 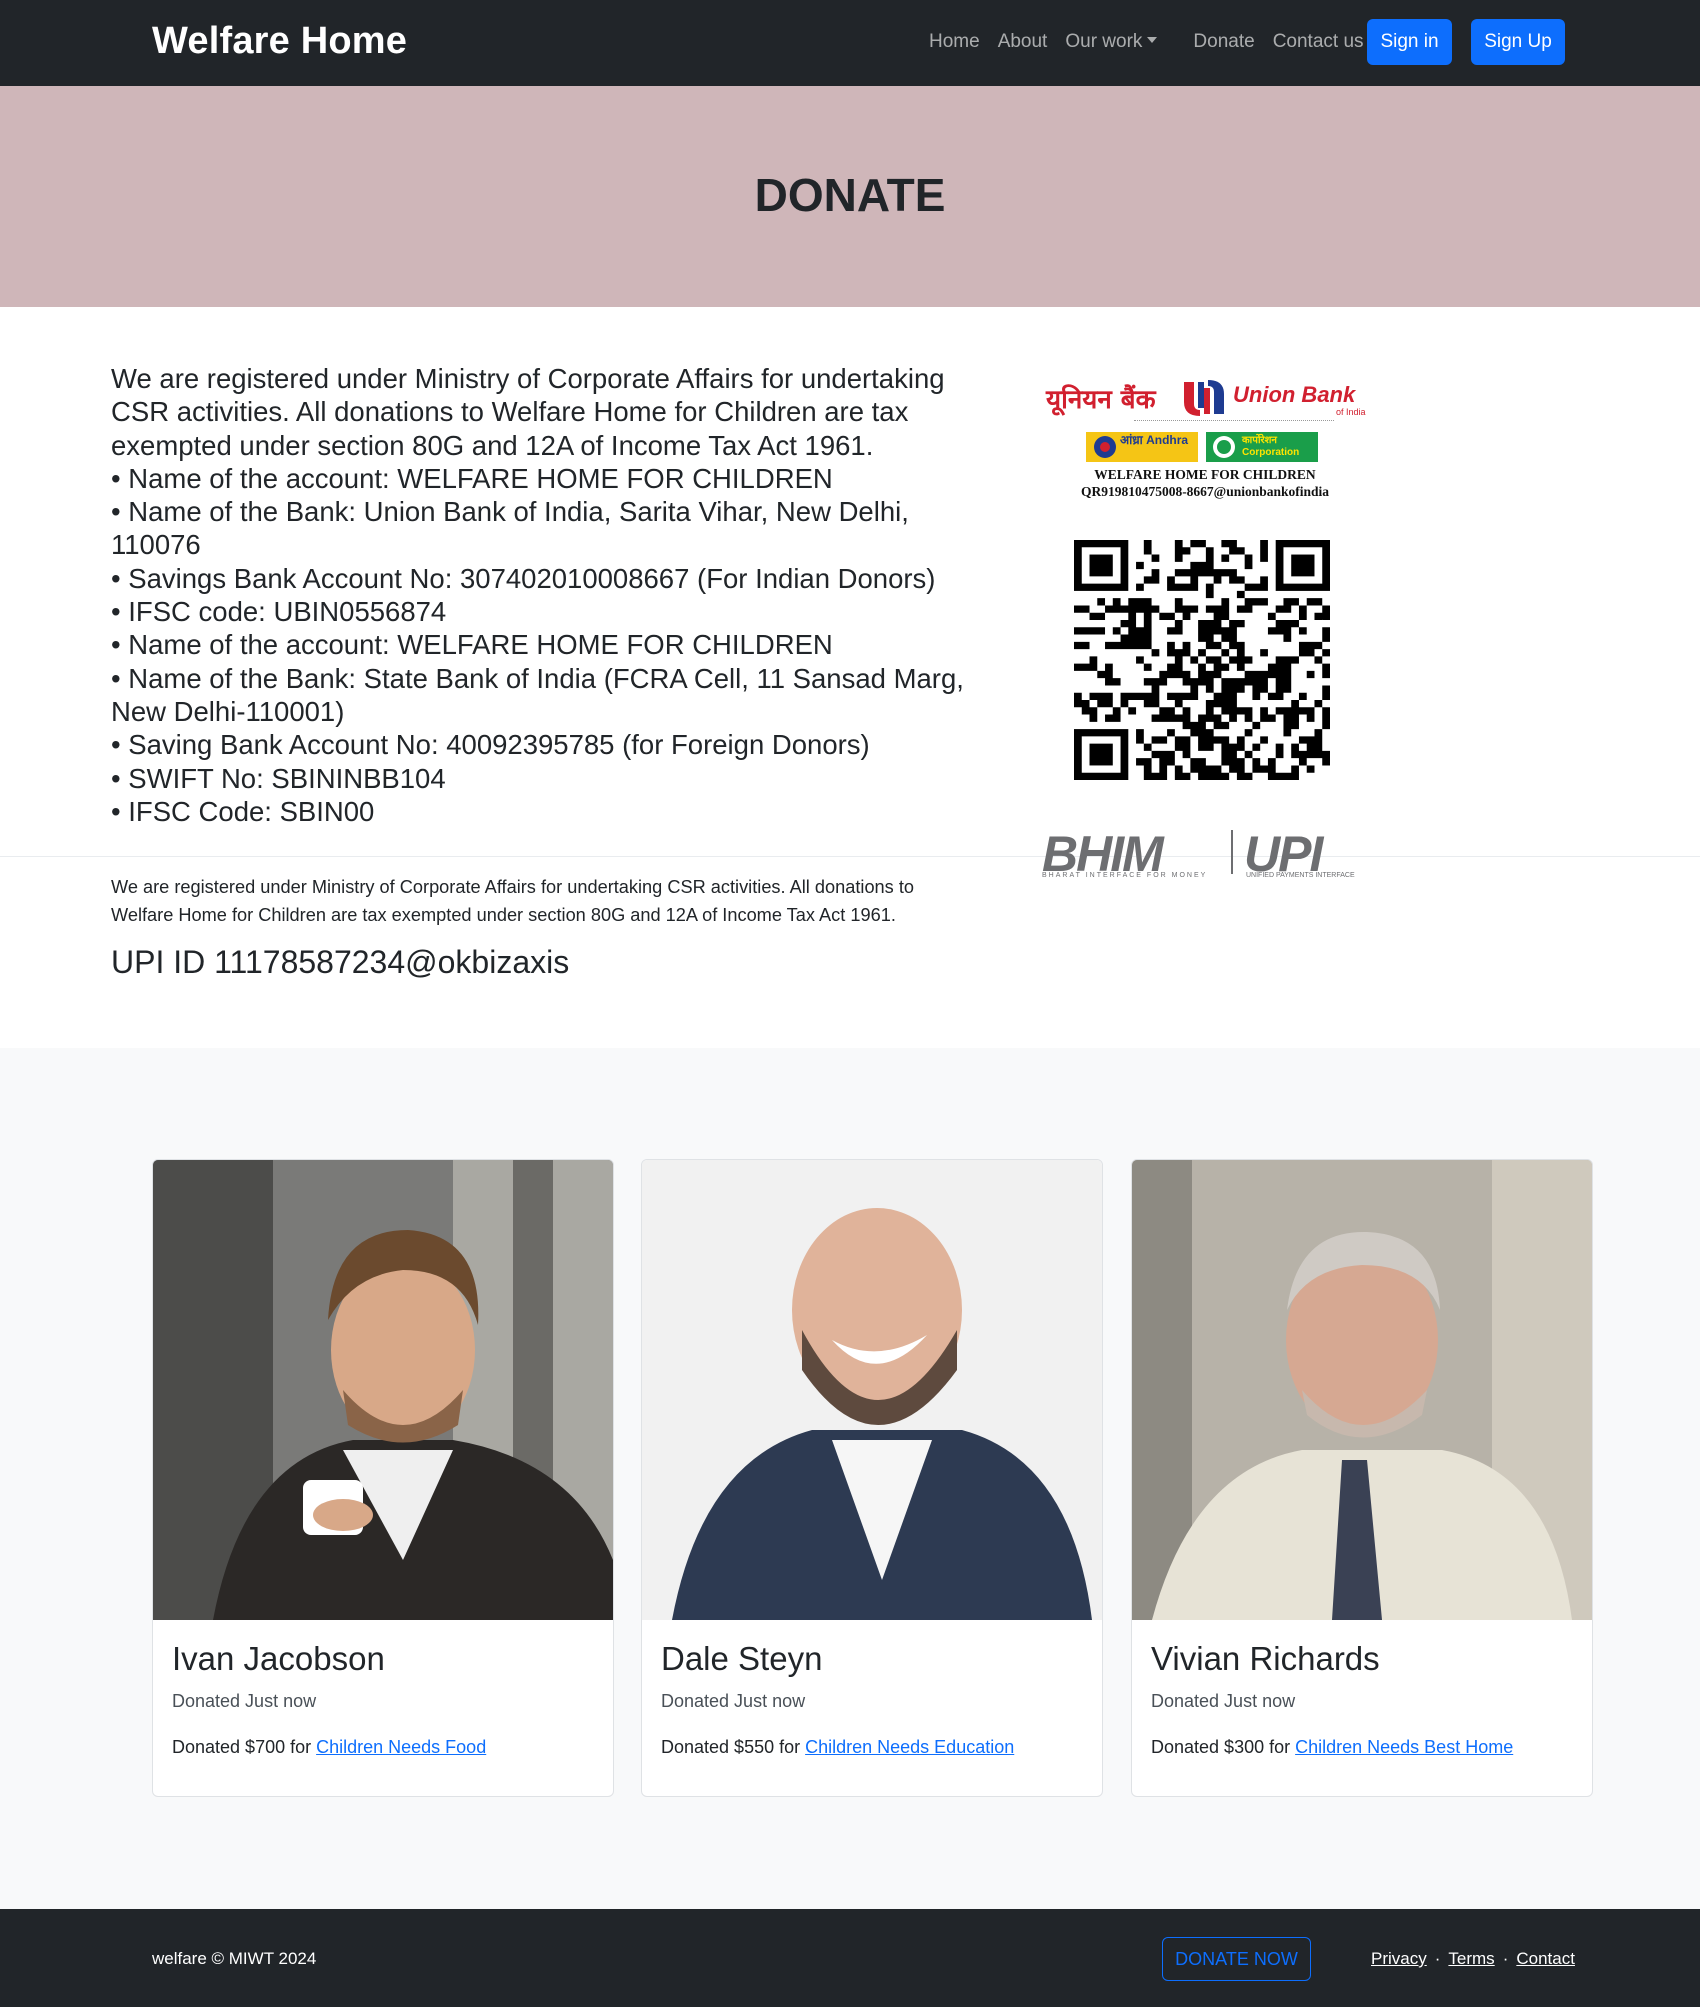 I want to click on copyright-text: welfare © MIWT 2024, so click(x=234, y=1958).